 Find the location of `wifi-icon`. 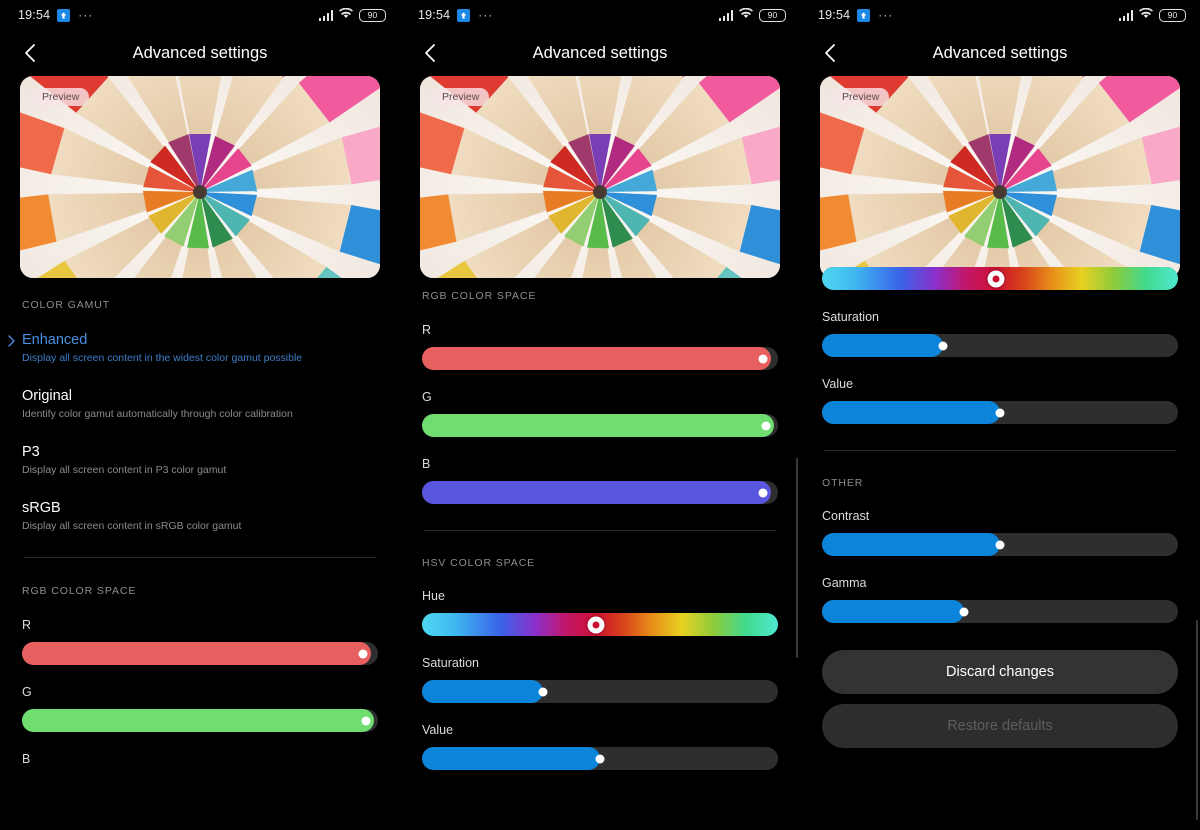

wifi-icon is located at coordinates (346, 14).